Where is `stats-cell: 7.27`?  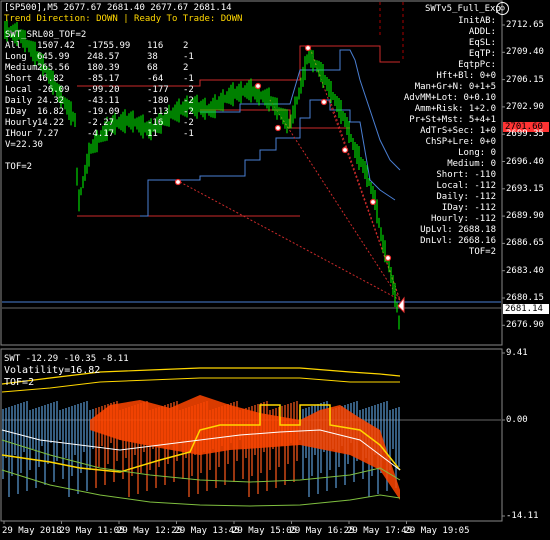
stats-cell: 7.27 is located at coordinates (48, 134).